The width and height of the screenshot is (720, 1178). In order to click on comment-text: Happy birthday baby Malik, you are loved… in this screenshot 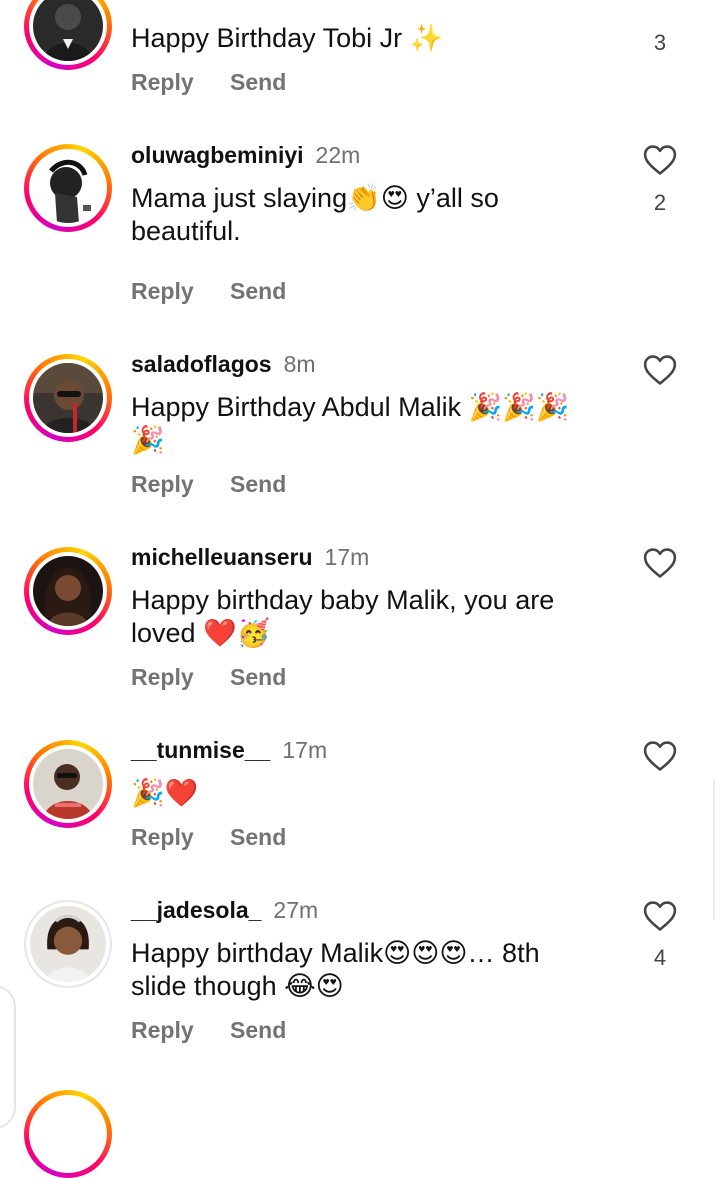, I will do `click(343, 616)`.